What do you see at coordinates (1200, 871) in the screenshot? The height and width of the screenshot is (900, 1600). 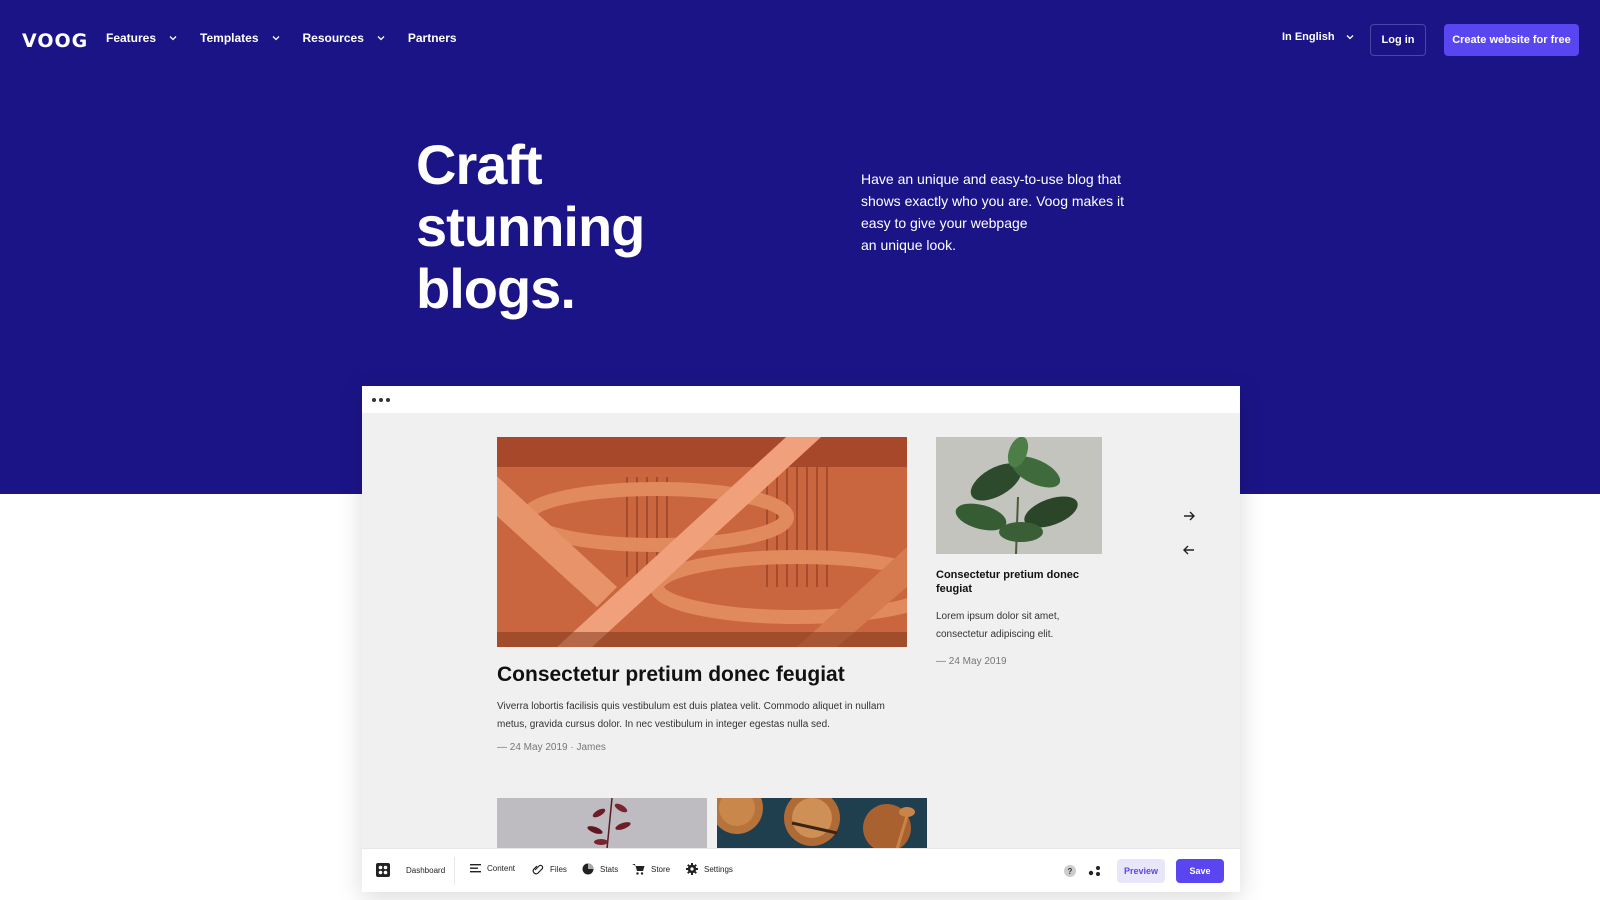 I see `save-button: Save` at bounding box center [1200, 871].